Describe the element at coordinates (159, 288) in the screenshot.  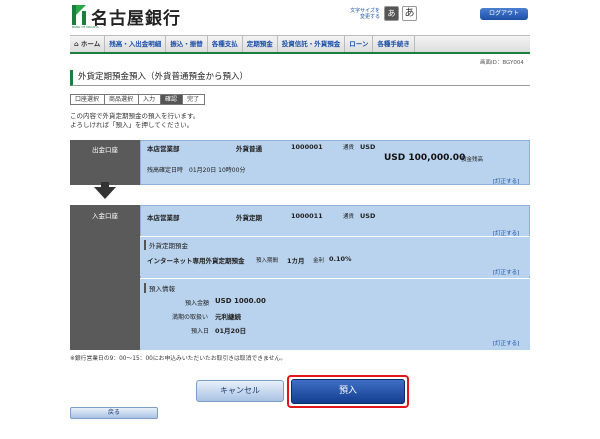
I see `deposit-head: 預入情報` at that location.